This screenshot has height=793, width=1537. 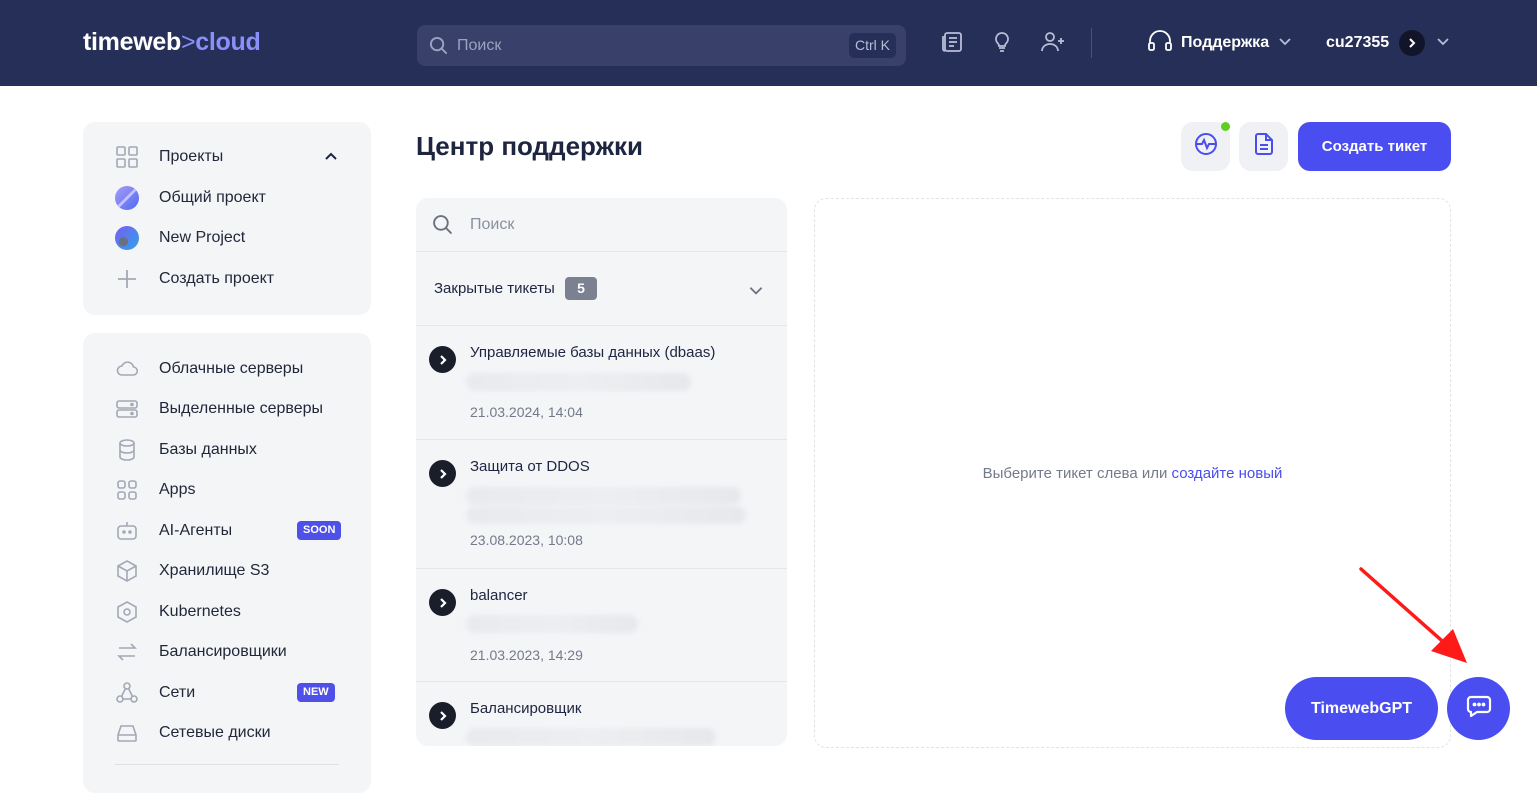 What do you see at coordinates (601, 289) in the screenshot?
I see `closed-tickets-toggle: Закрытые тикеты 5` at bounding box center [601, 289].